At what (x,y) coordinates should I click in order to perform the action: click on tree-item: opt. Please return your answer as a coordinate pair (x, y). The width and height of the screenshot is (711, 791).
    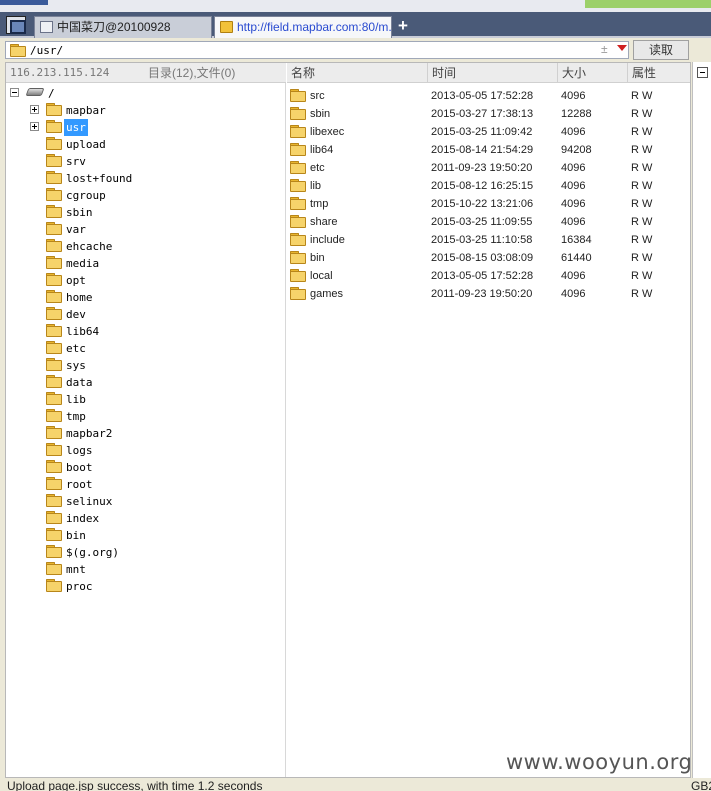
    Looking at the image, I should click on (145, 280).